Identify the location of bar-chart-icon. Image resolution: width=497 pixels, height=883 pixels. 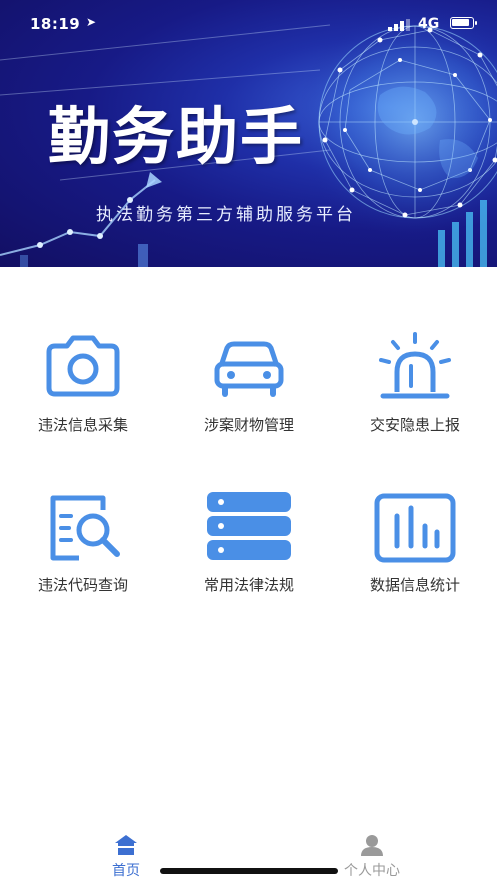
(415, 528).